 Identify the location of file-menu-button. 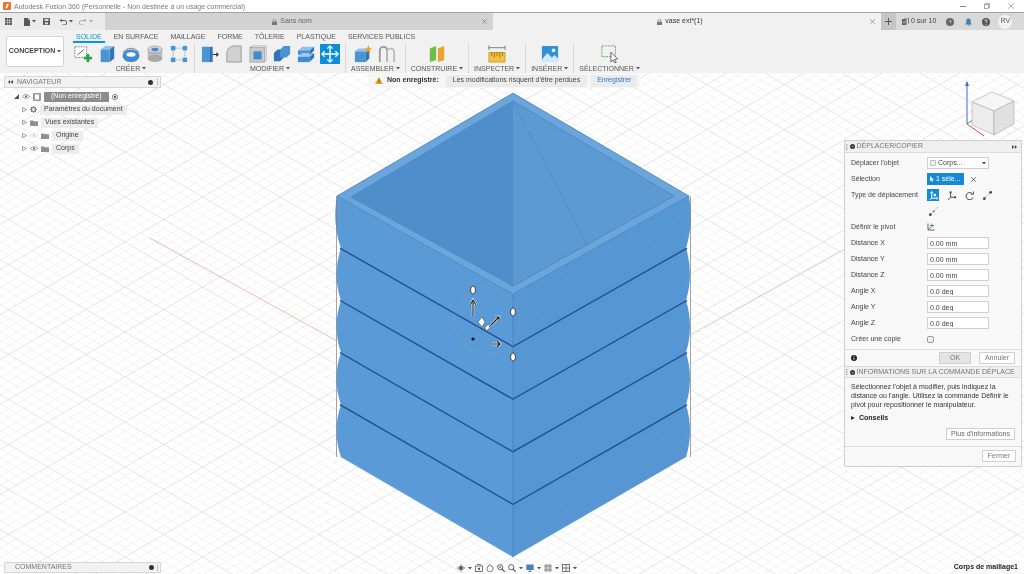
(30, 21).